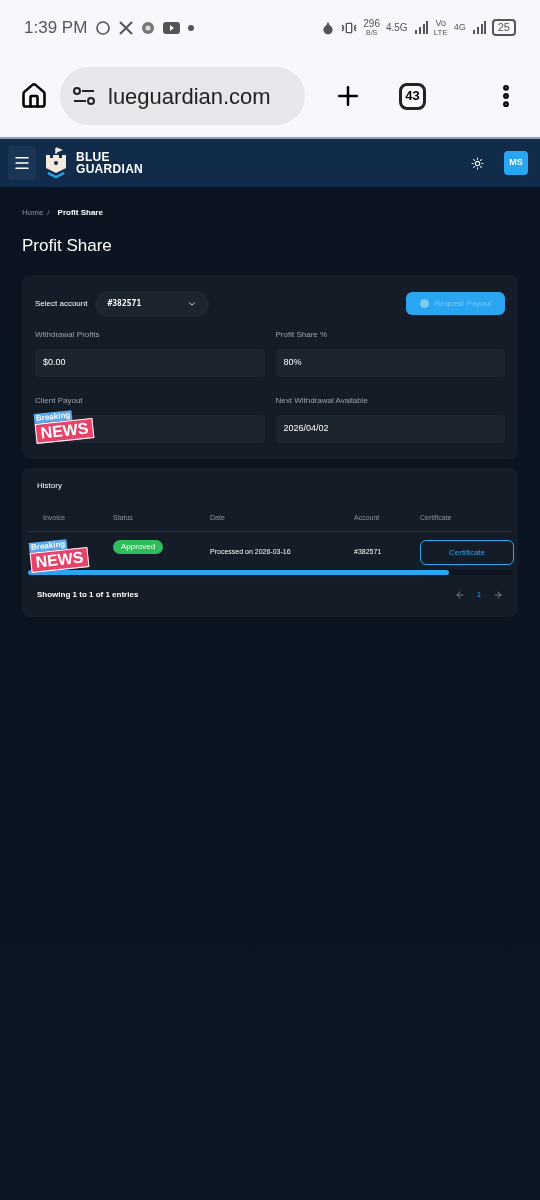  I want to click on volte-bottom: LTE, so click(440, 32).